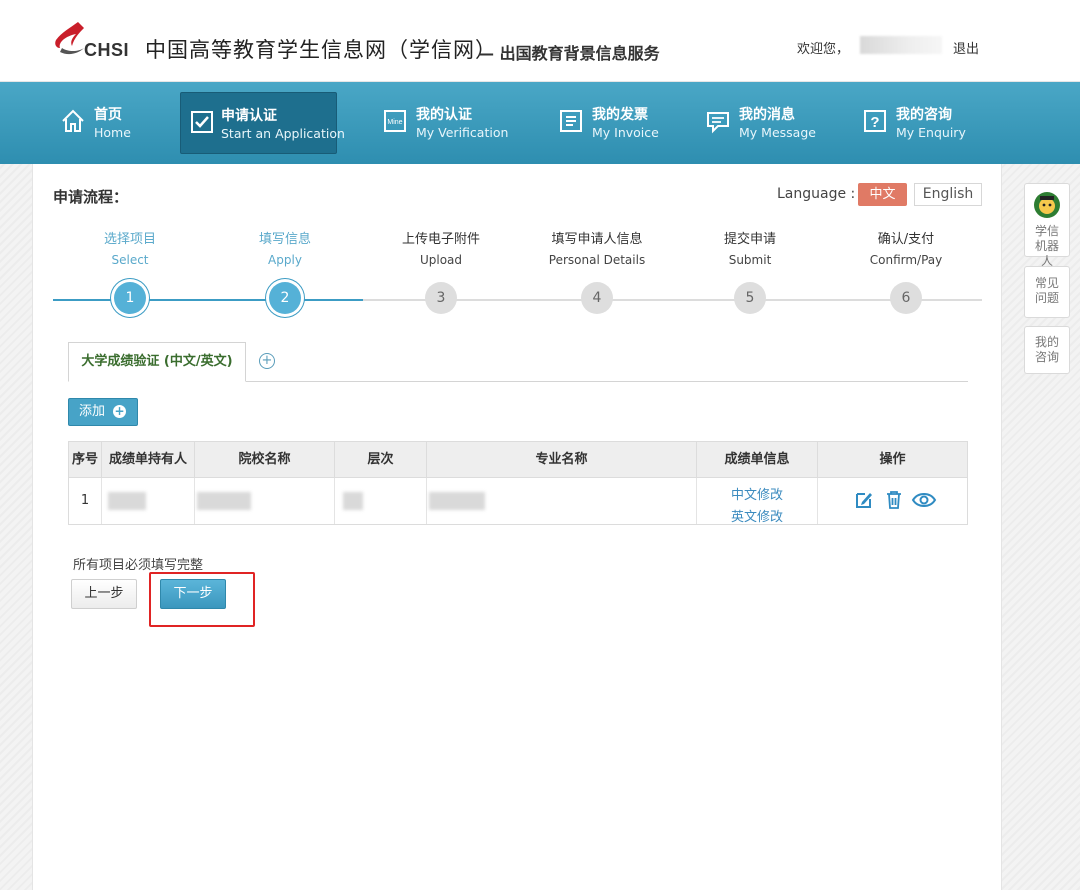 The height and width of the screenshot is (890, 1080). I want to click on col-major: 专业名称, so click(562, 460).